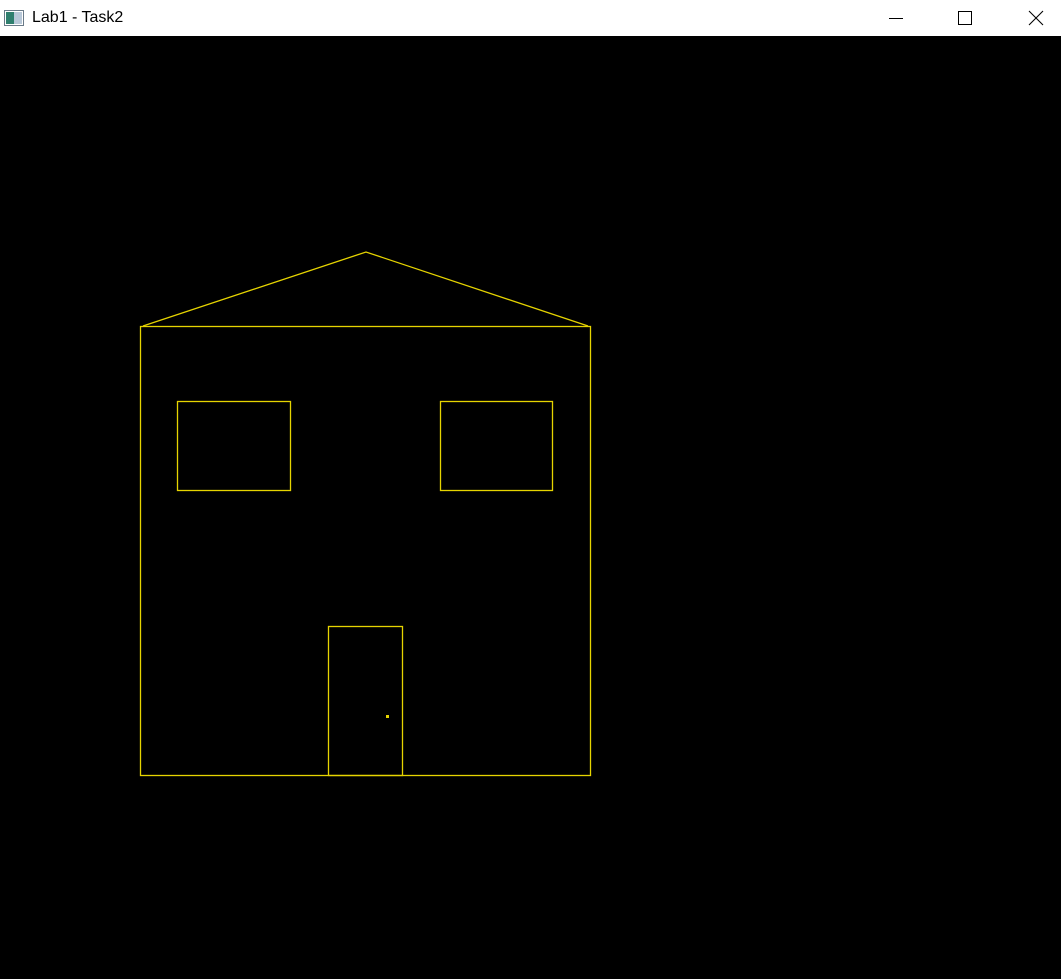  I want to click on roof, so click(365, 289).